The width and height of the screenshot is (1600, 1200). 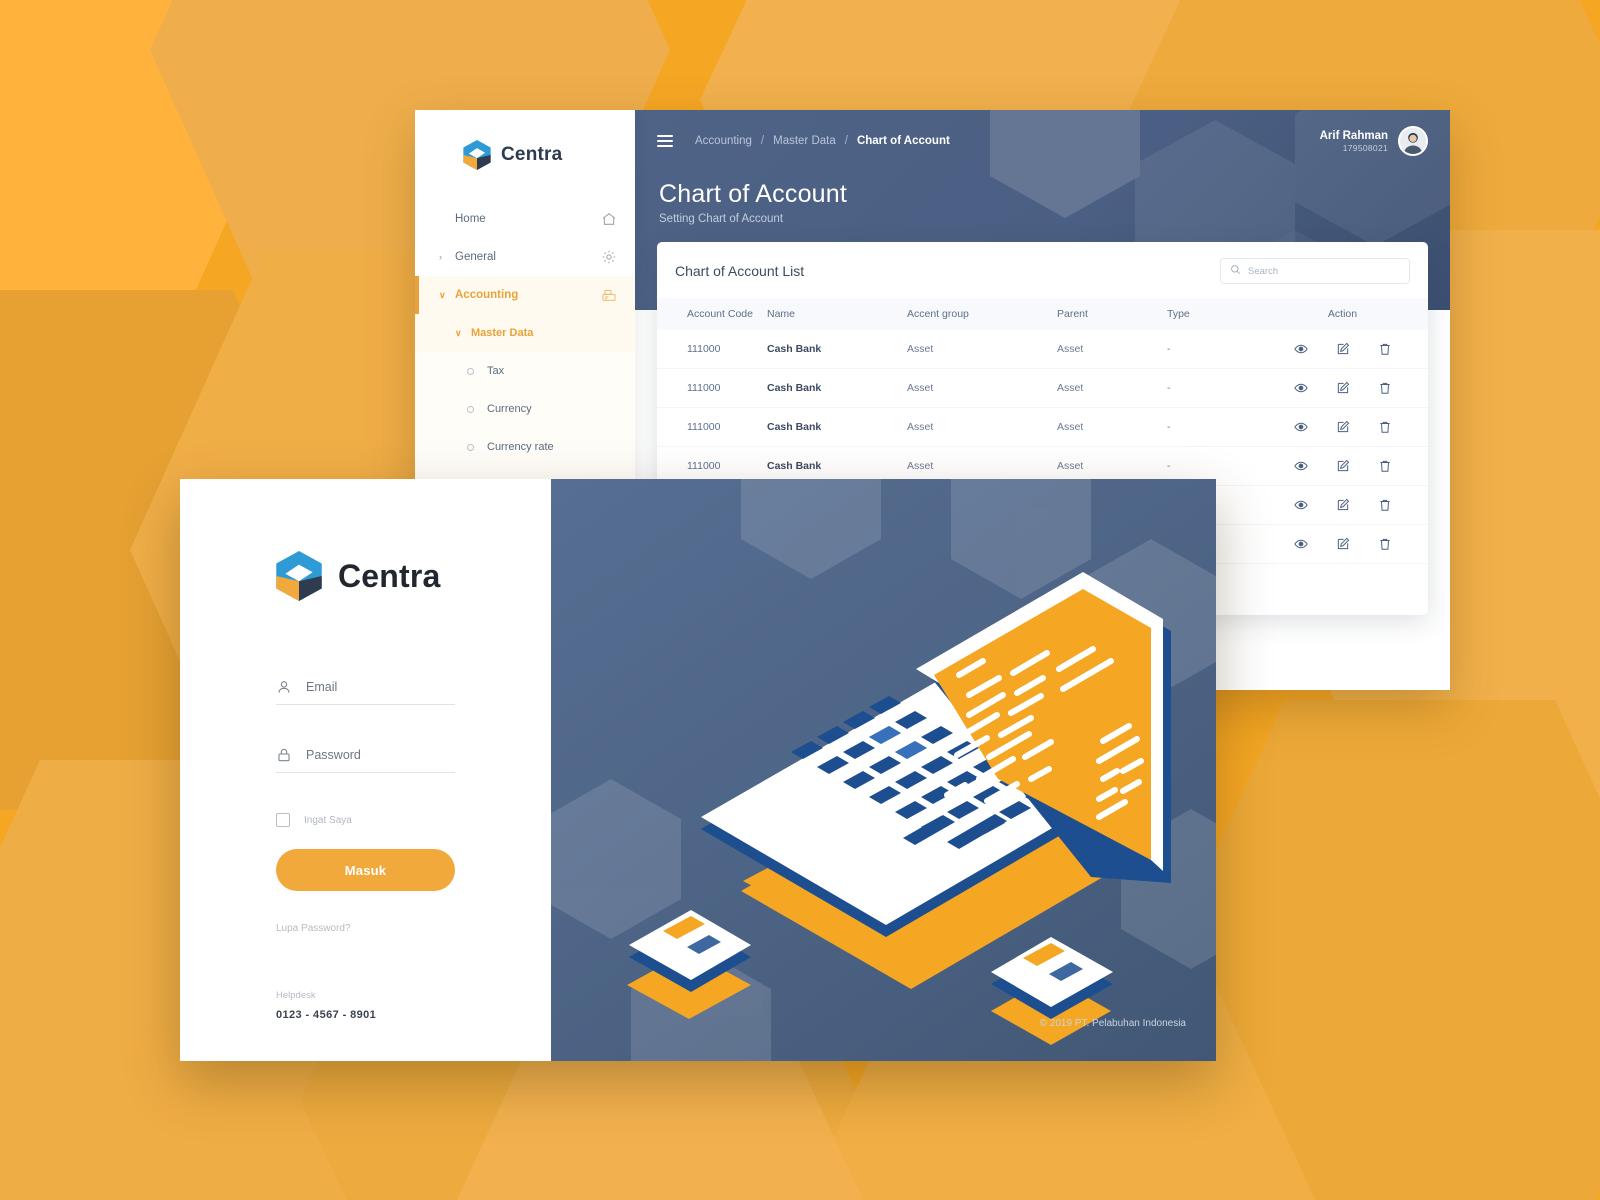 I want to click on sidebar-item-general: › General, so click(x=525, y=257).